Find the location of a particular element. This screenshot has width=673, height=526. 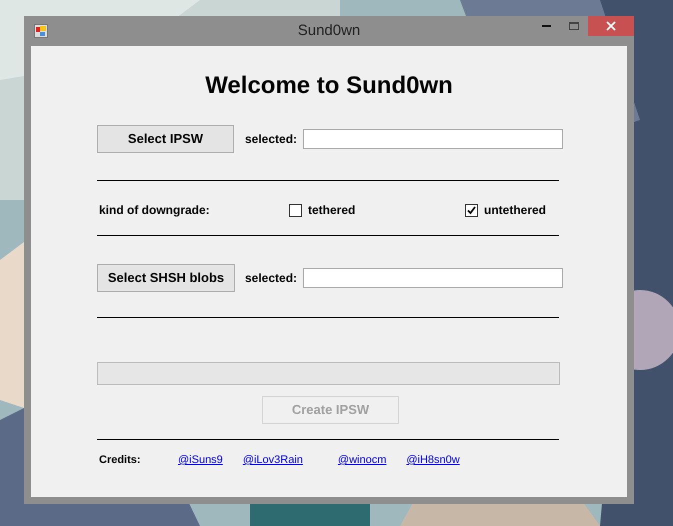

credit-link: @winocm is located at coordinates (362, 460).